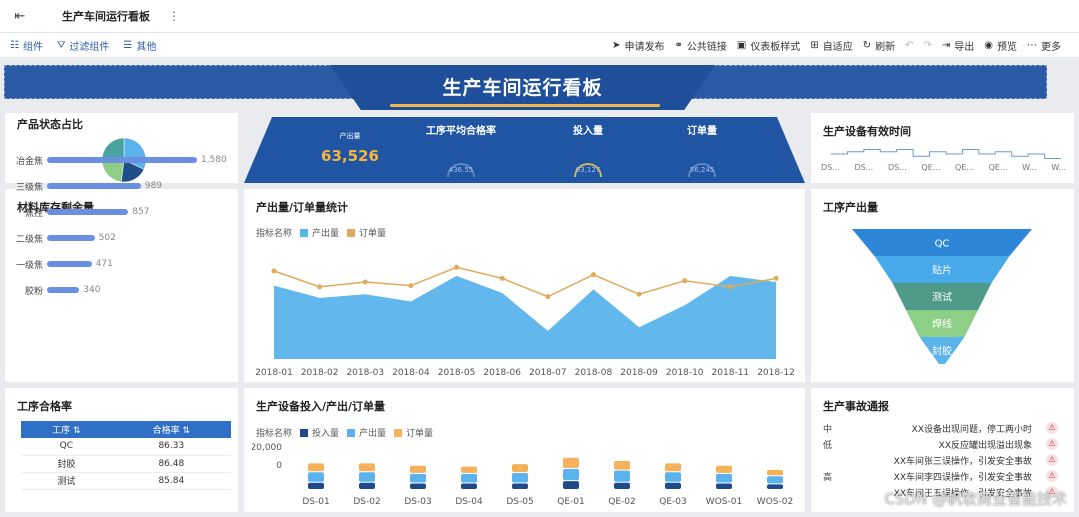 The image size is (1079, 517). I want to click on inventory-row: 焦控 857, so click(77, 212).